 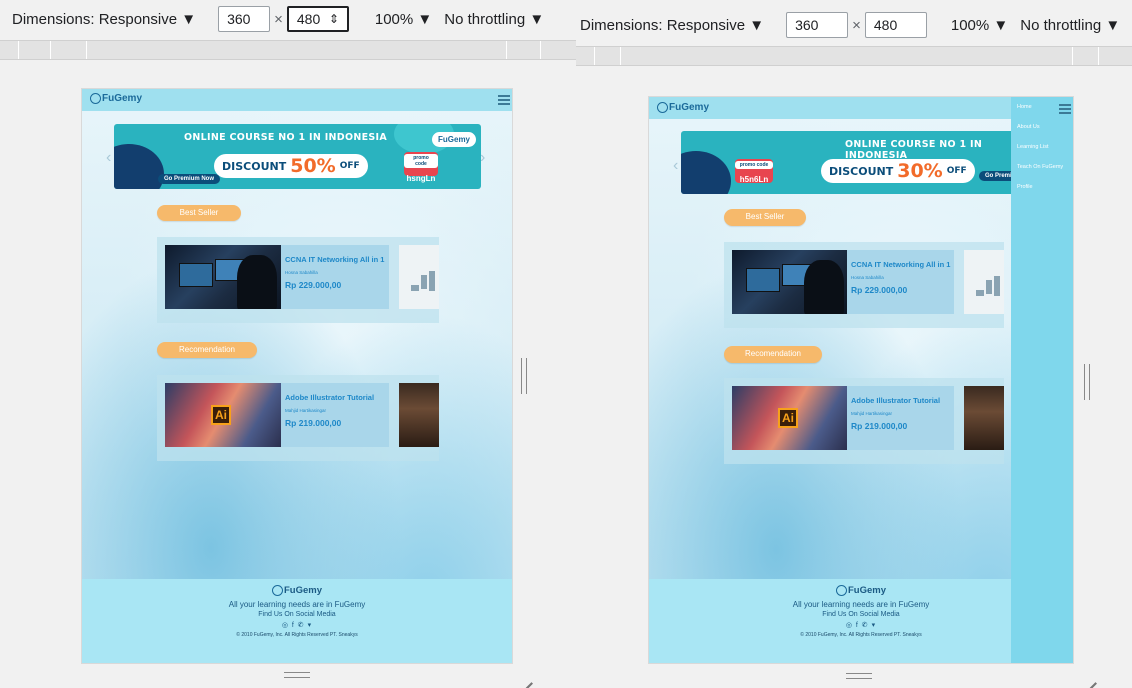 I want to click on discount-off: OFF, so click(x=349, y=166).